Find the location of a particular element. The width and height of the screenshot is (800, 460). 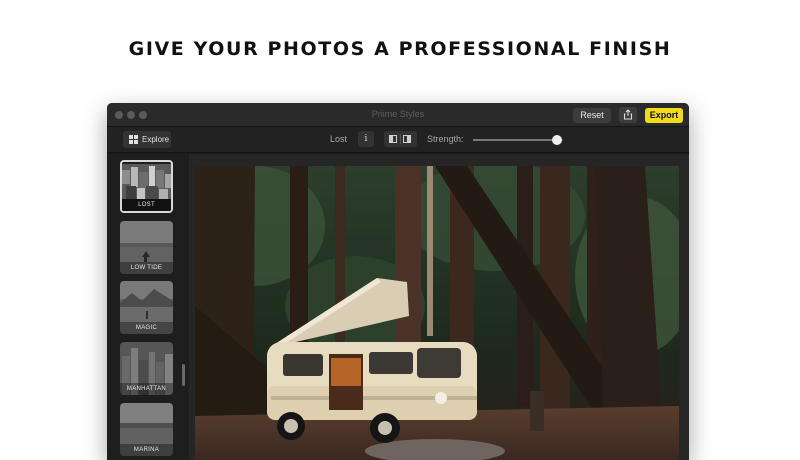

share-button is located at coordinates (628, 115).